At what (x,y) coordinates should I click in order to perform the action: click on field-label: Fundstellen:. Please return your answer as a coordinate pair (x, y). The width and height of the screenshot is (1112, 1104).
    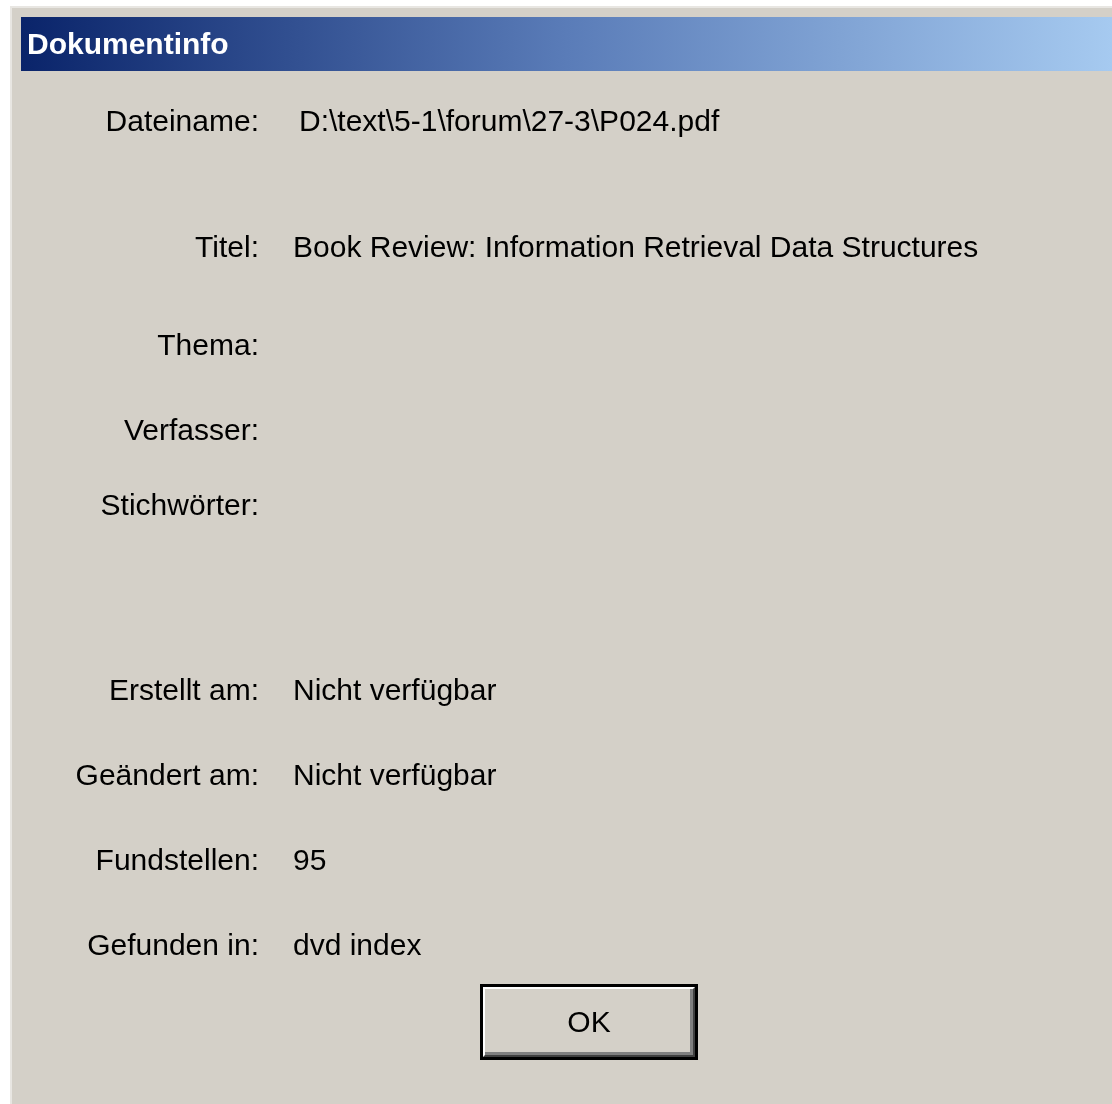
    Looking at the image, I should click on (176, 860).